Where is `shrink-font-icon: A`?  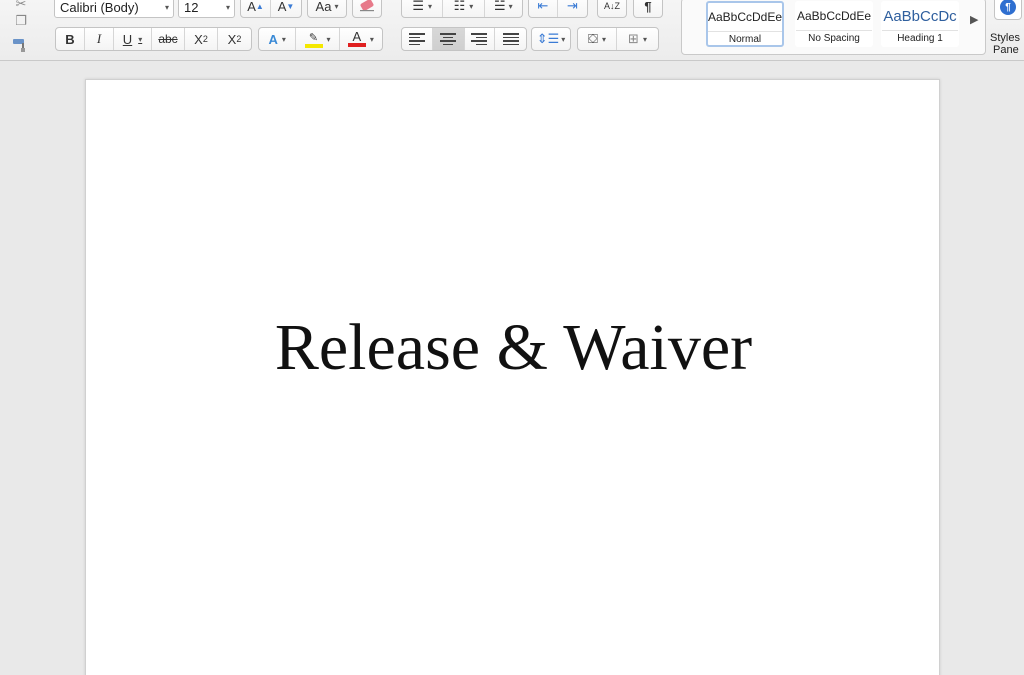
shrink-font-icon: A is located at coordinates (282, 7).